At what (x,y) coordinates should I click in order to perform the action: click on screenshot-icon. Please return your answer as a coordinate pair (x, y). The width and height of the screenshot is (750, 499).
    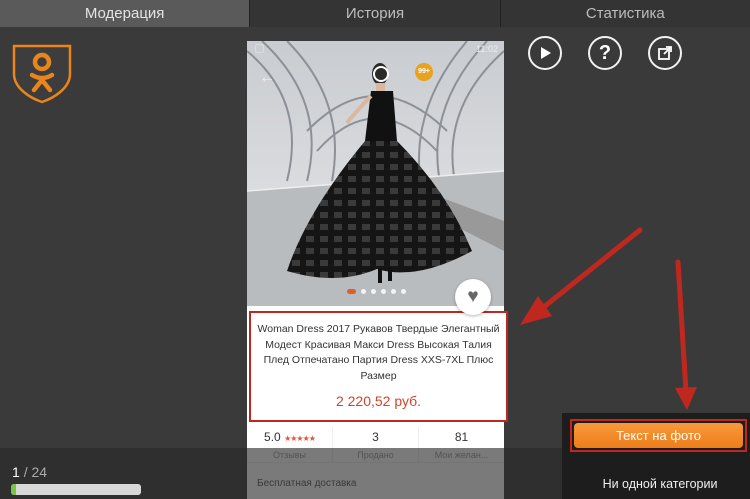
    Looking at the image, I should click on (259, 48).